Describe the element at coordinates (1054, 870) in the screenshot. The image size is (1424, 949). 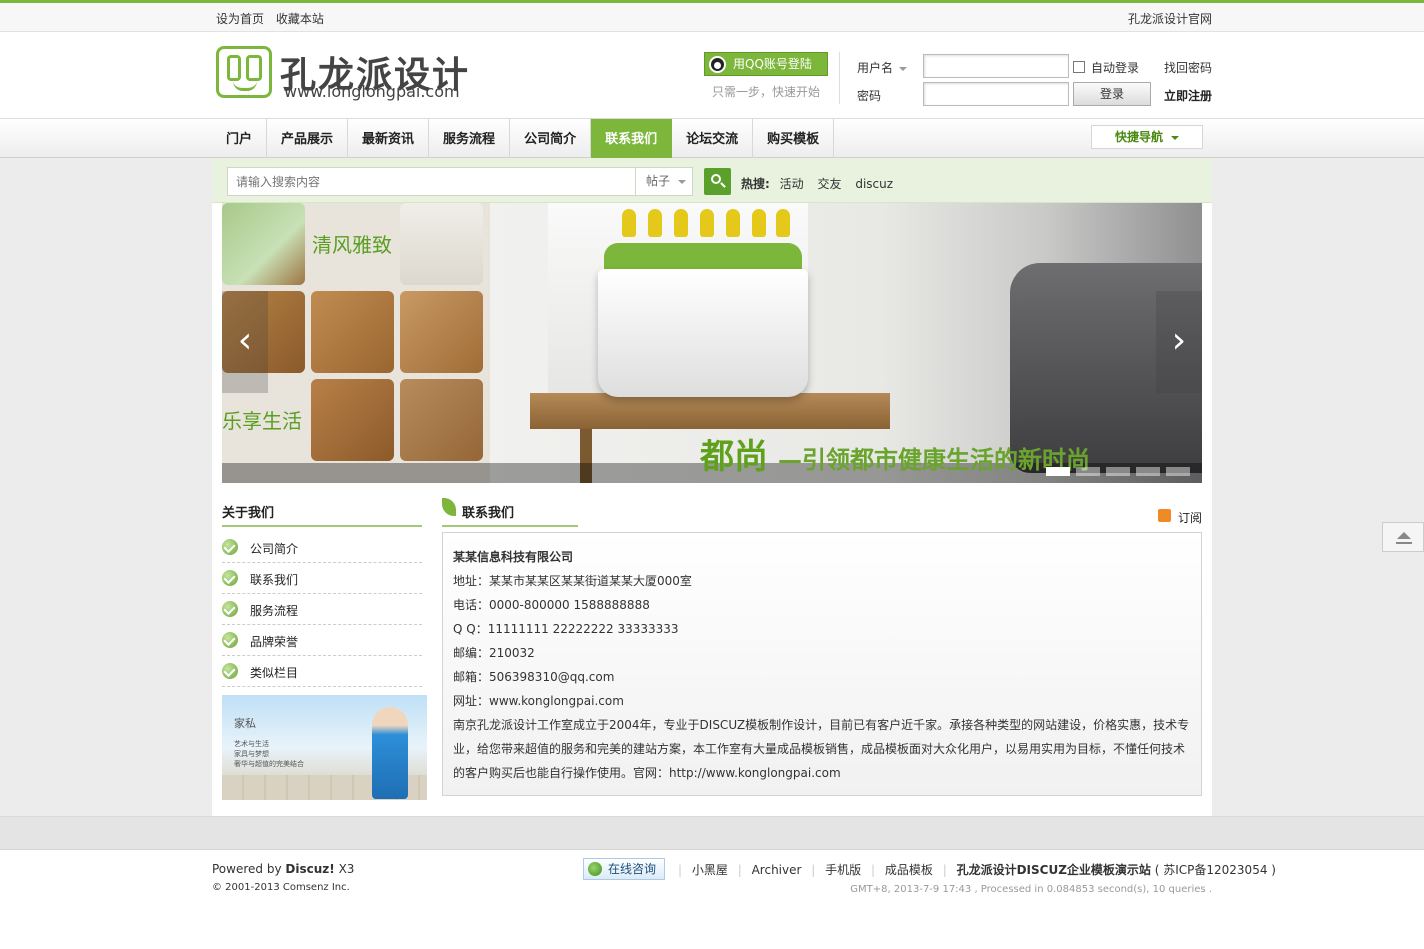
I see `footer-site-name: 孔龙派设计DISCUZ企业模板演示站` at that location.